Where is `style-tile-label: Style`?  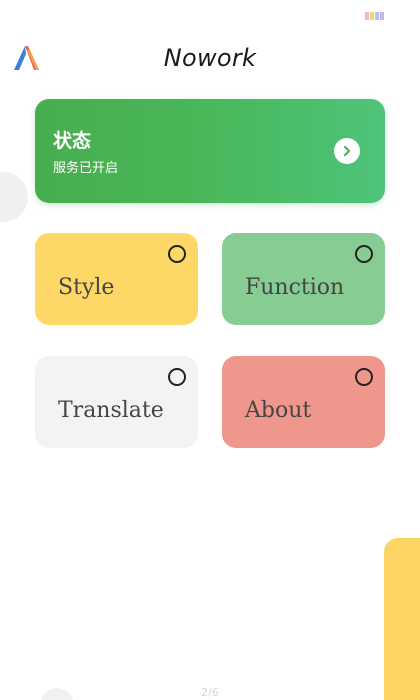 style-tile-label: Style is located at coordinates (86, 287).